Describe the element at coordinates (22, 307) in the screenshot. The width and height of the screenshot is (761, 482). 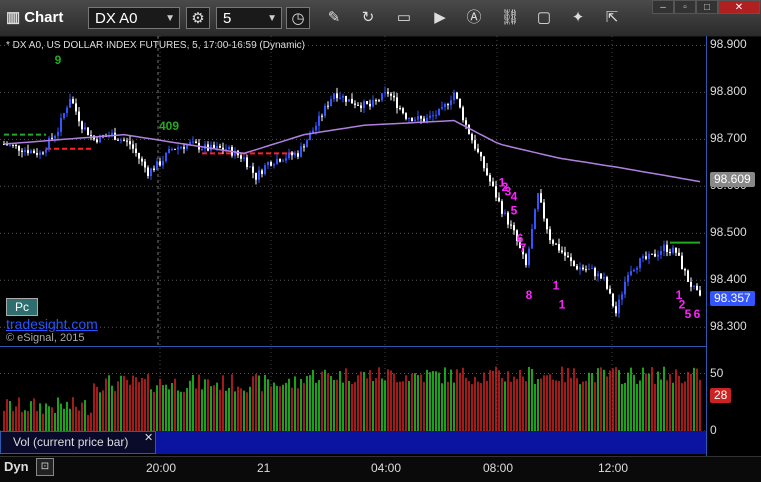
I see `pc-badge: Pc` at that location.